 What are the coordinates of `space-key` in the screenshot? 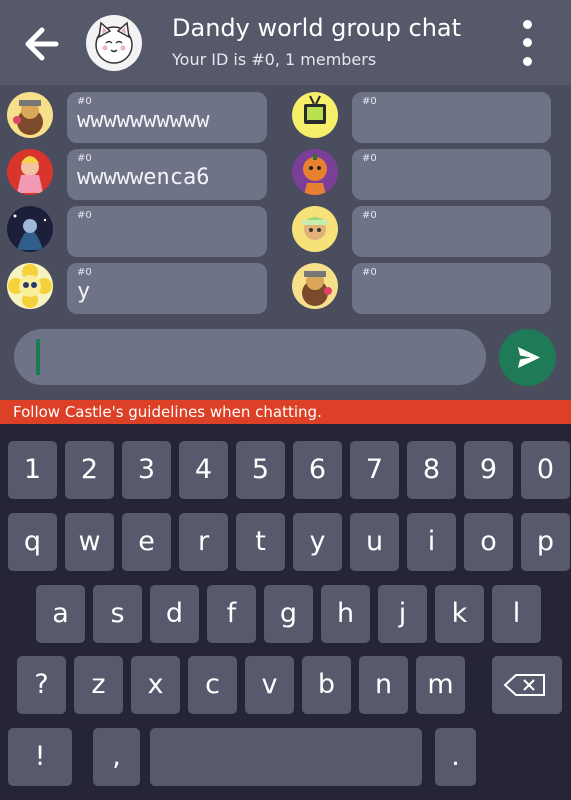 It's located at (286, 757).